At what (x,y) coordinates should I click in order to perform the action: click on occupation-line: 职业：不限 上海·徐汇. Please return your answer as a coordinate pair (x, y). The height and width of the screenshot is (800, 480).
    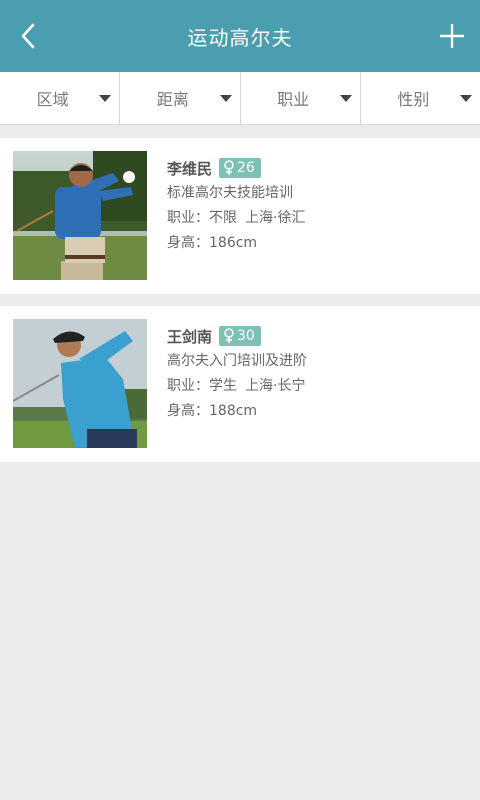
    Looking at the image, I should click on (318, 218).